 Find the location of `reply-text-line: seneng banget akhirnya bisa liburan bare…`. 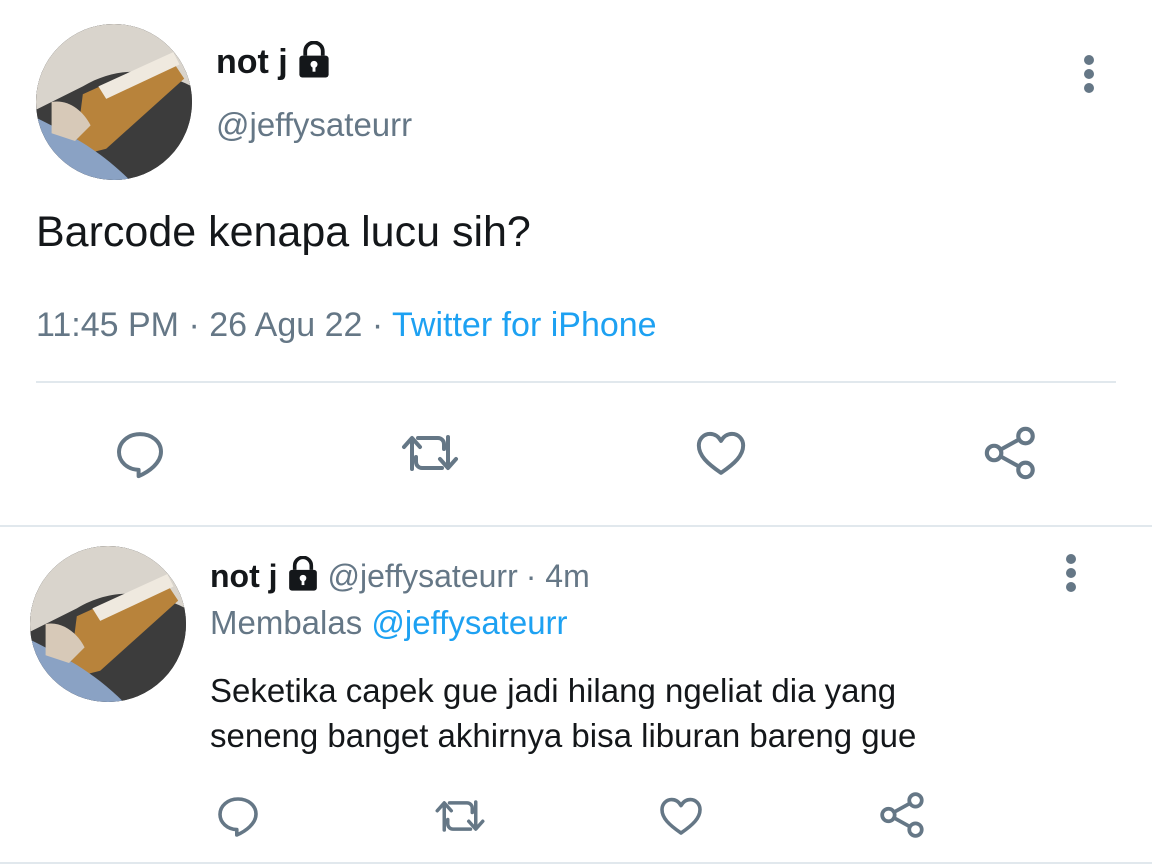

reply-text-line: seneng banget akhirnya bisa liburan bare… is located at coordinates (563, 735).